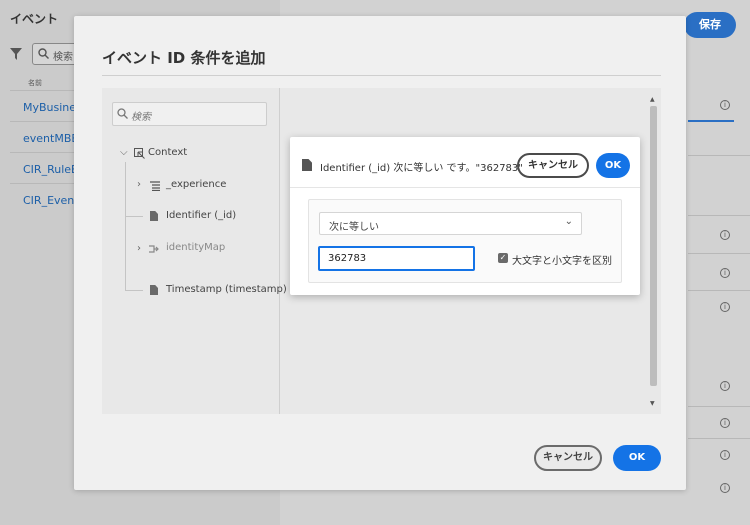 The height and width of the screenshot is (525, 750). I want to click on schema-search-placeholder: 検索, so click(141, 117).